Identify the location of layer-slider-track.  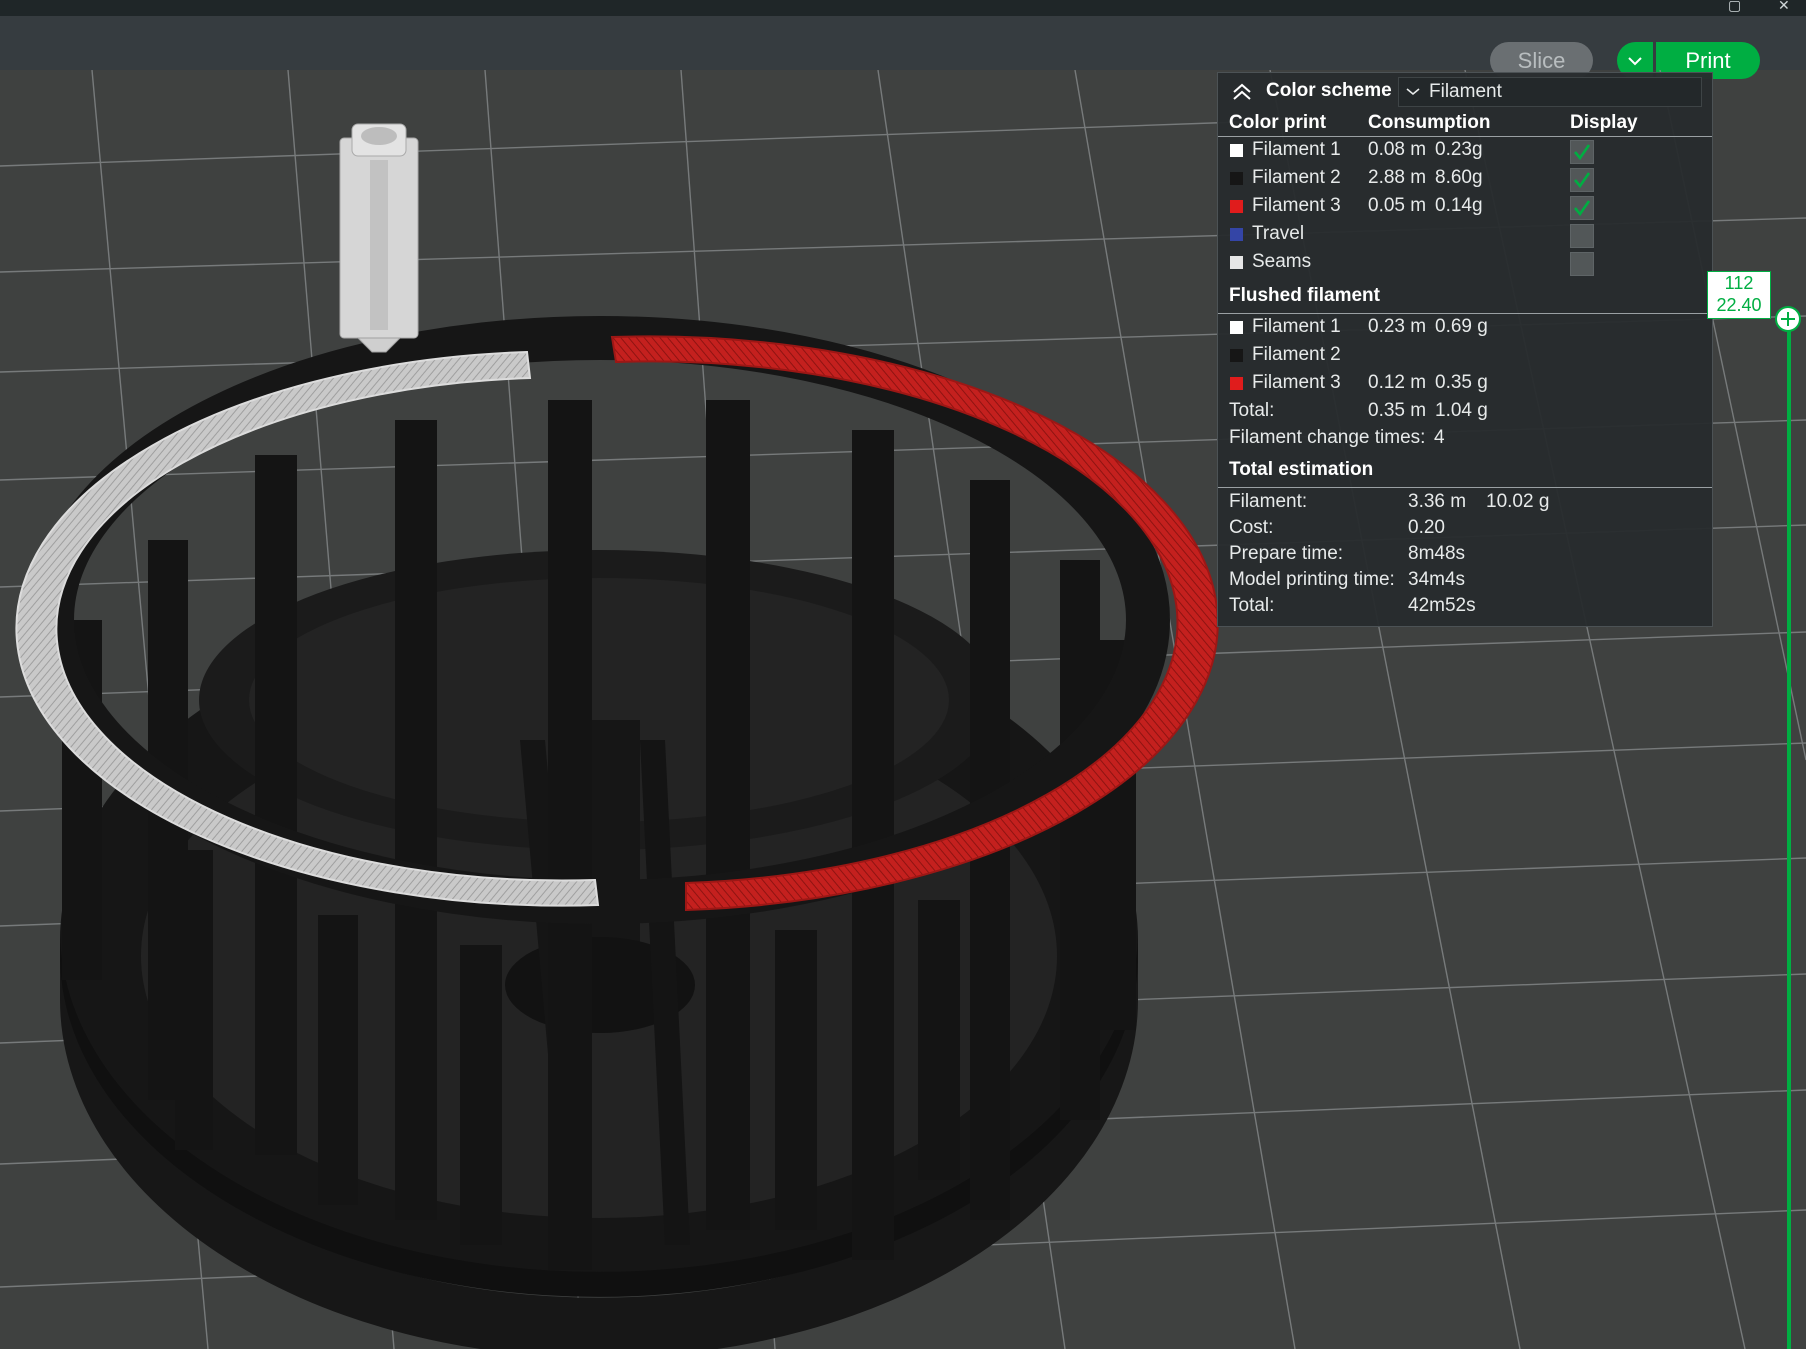
(1789, 833).